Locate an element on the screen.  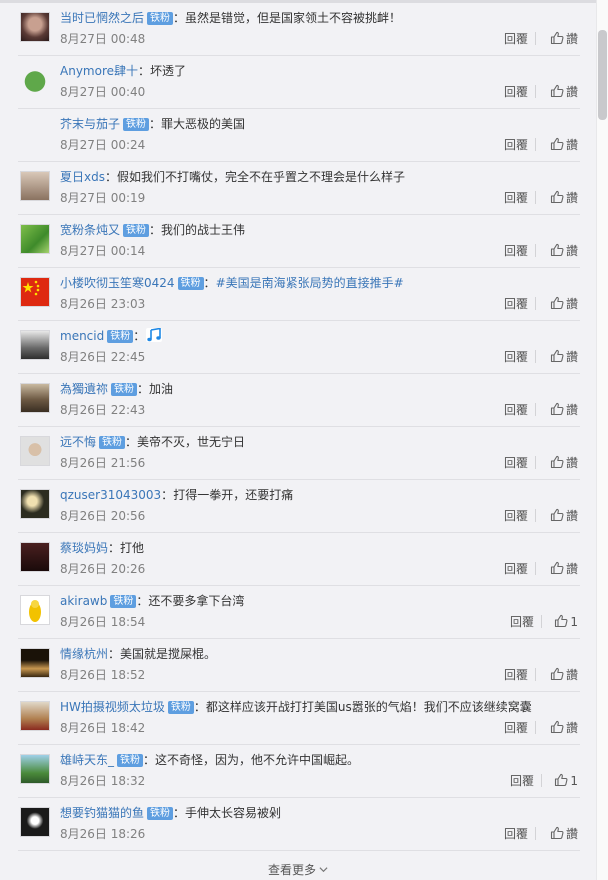
comment-line: 為獨遺祢 铁粉 ：加油 is located at coordinates (116, 389).